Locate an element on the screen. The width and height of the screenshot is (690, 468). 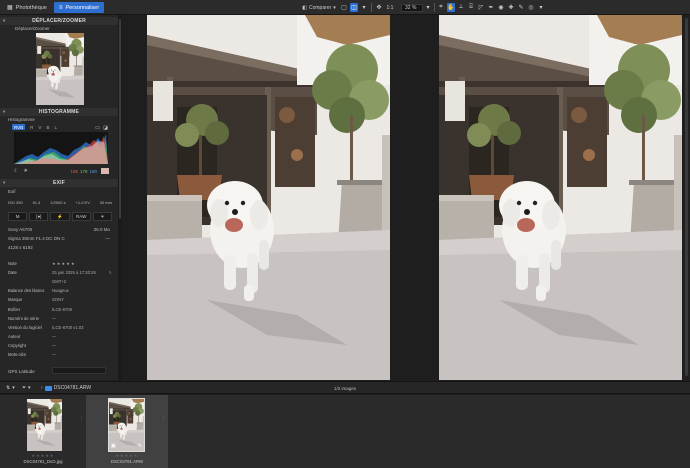
metadata-key: Note is located at coordinates (12, 263).